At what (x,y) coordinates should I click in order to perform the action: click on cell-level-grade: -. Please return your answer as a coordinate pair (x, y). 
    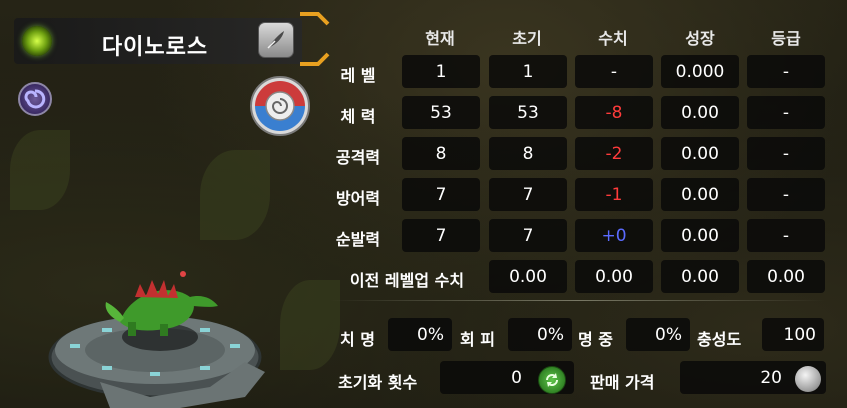
    Looking at the image, I should click on (786, 71).